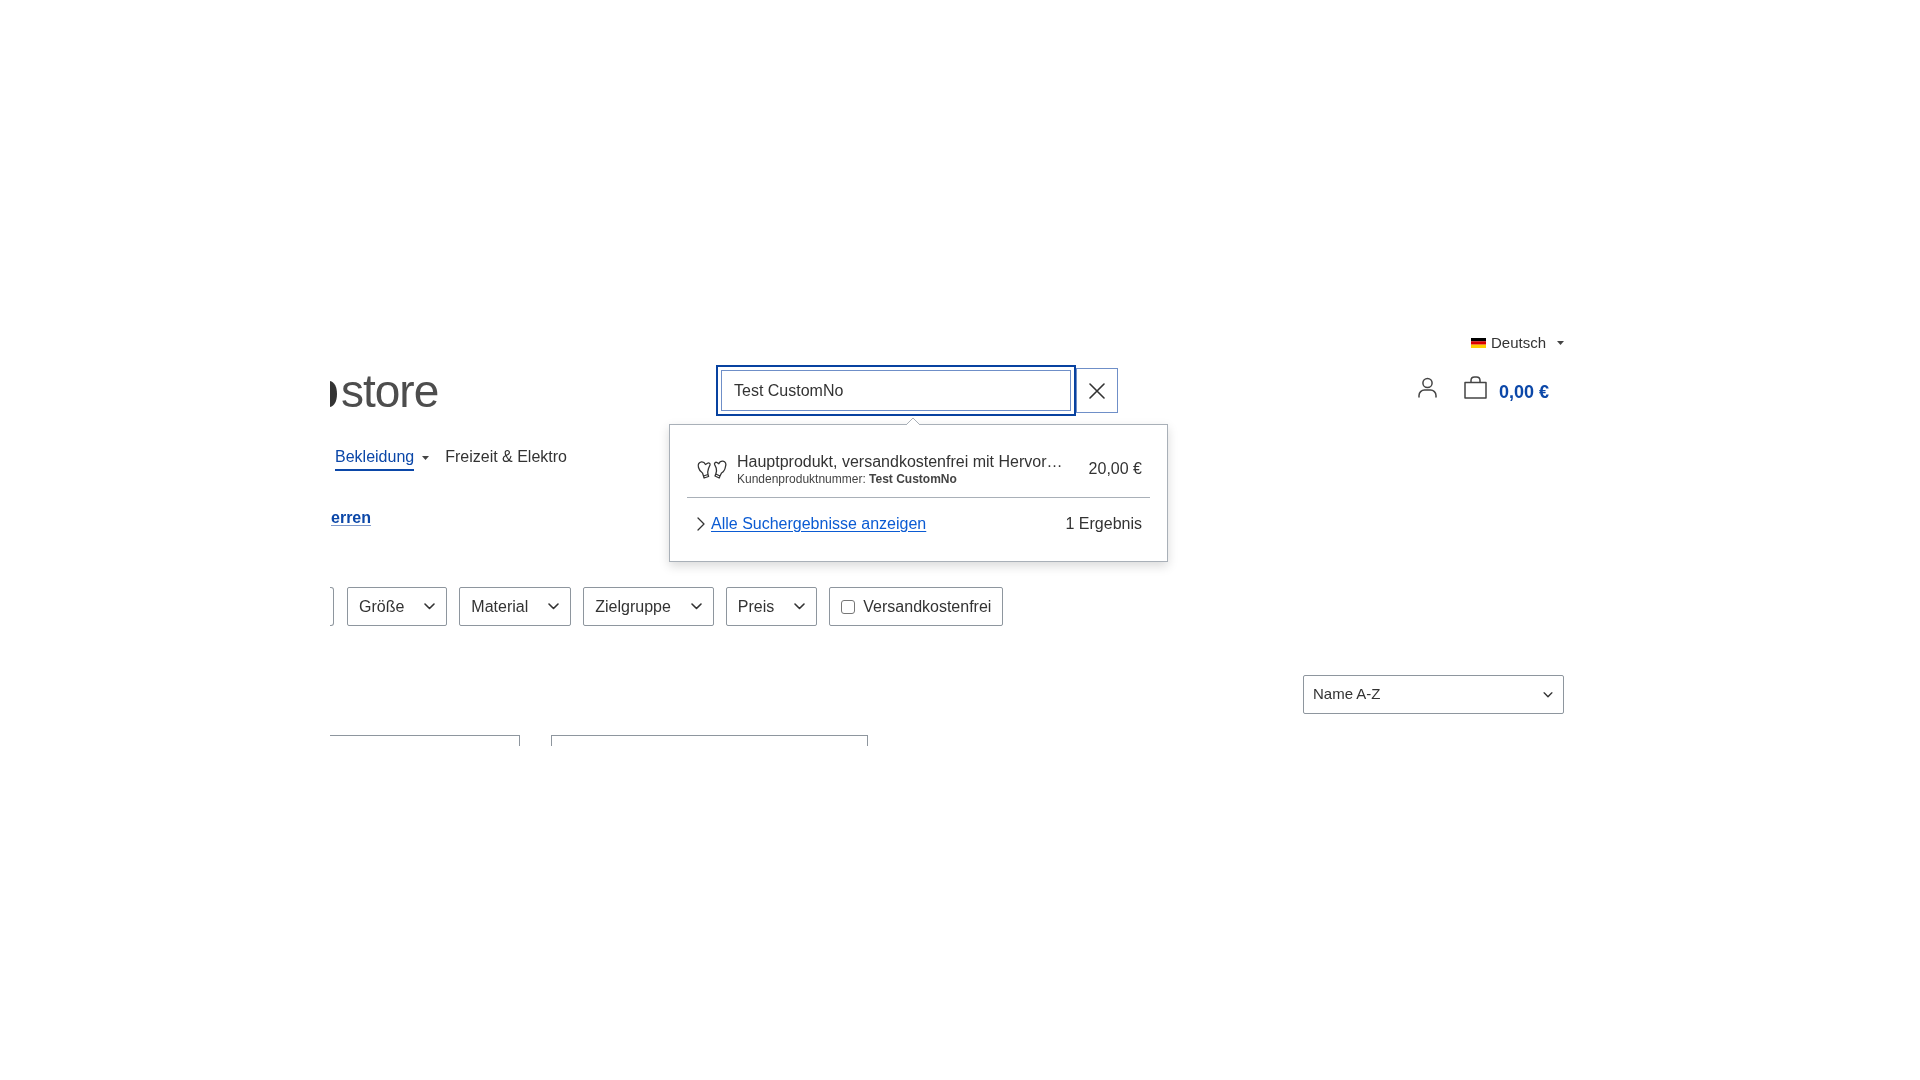  I want to click on clear-search-button, so click(1097, 390).